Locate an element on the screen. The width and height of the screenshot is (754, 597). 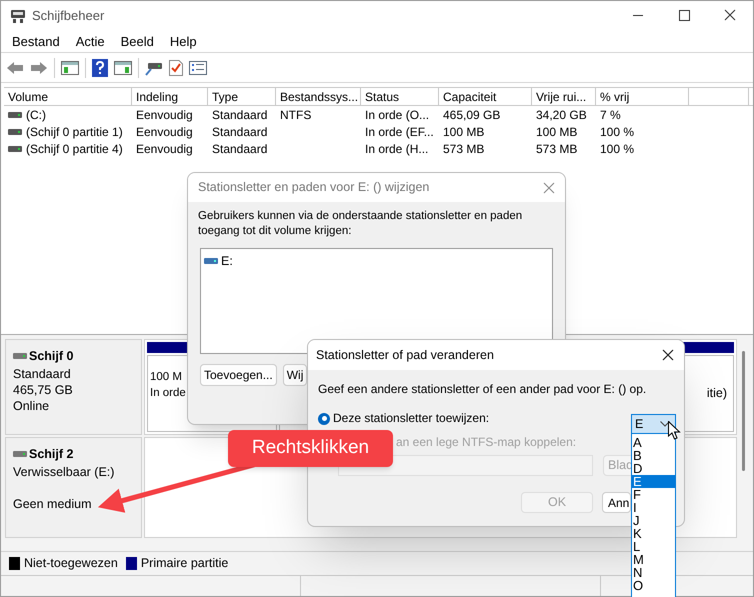
chevron-down-icon is located at coordinates (665, 424).